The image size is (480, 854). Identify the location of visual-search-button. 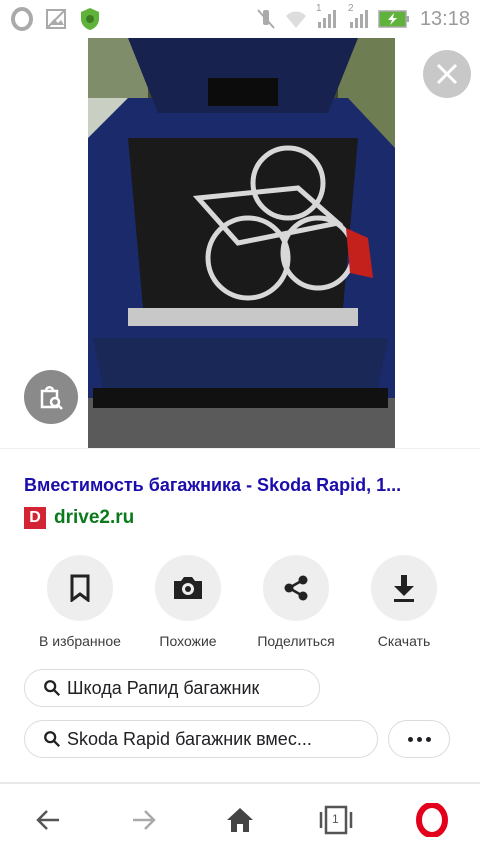
(51, 397).